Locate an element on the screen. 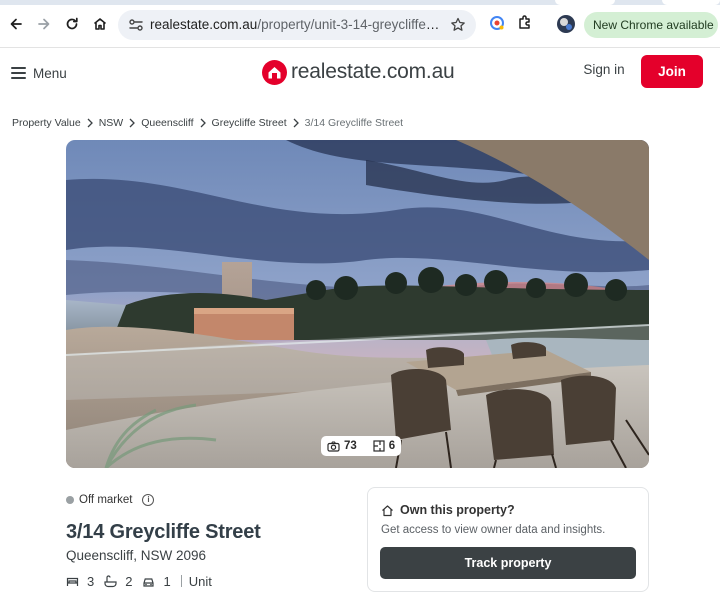  site-settings-icon is located at coordinates (136, 25).